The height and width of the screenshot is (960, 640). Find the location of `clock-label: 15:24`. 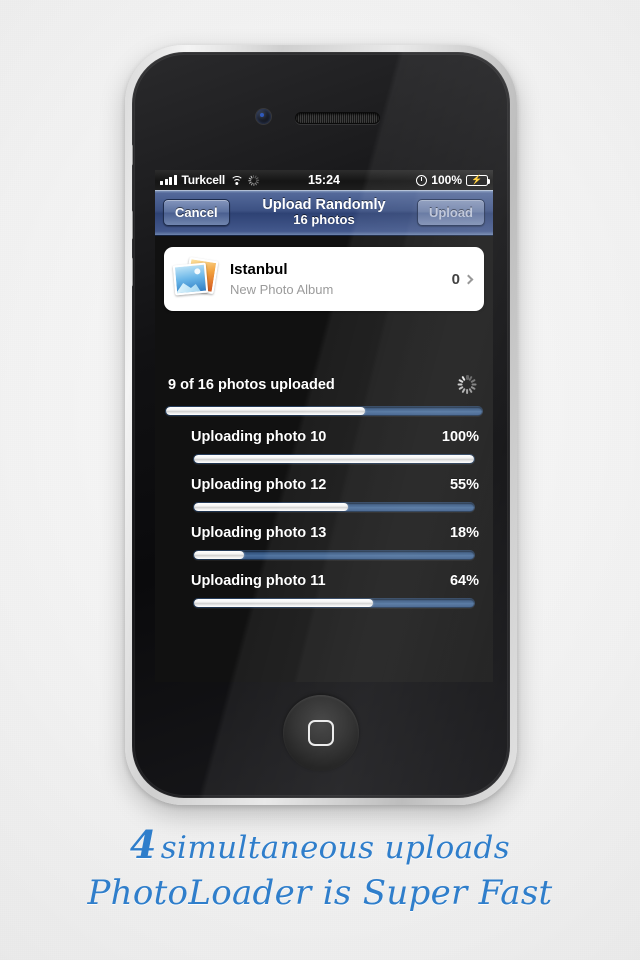

clock-label: 15:24 is located at coordinates (324, 180).